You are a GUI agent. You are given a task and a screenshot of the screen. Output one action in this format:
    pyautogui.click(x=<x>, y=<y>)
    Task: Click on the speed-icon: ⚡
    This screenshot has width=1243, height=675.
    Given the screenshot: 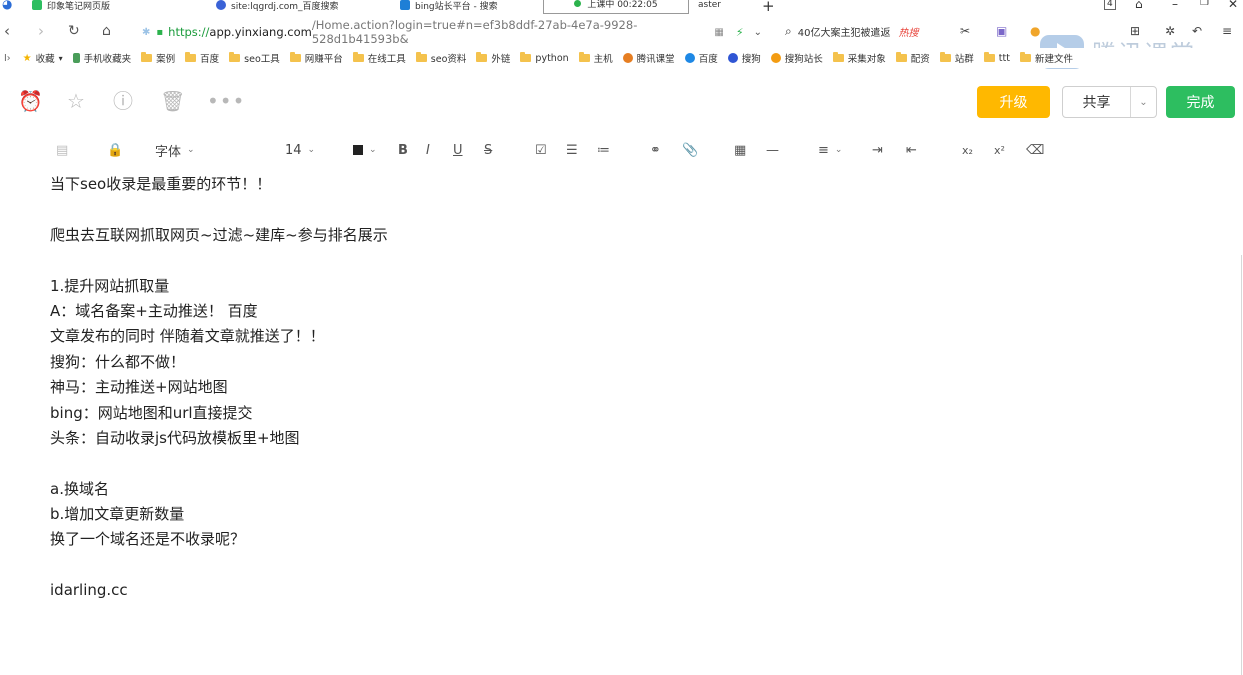 What is the action you would take?
    pyautogui.click(x=740, y=32)
    